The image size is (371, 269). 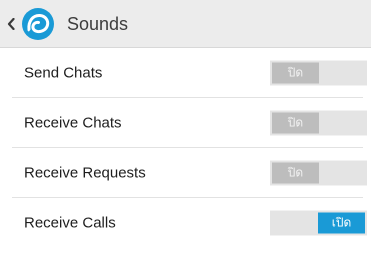 I want to click on setting-label: Receive Calls, so click(x=70, y=223).